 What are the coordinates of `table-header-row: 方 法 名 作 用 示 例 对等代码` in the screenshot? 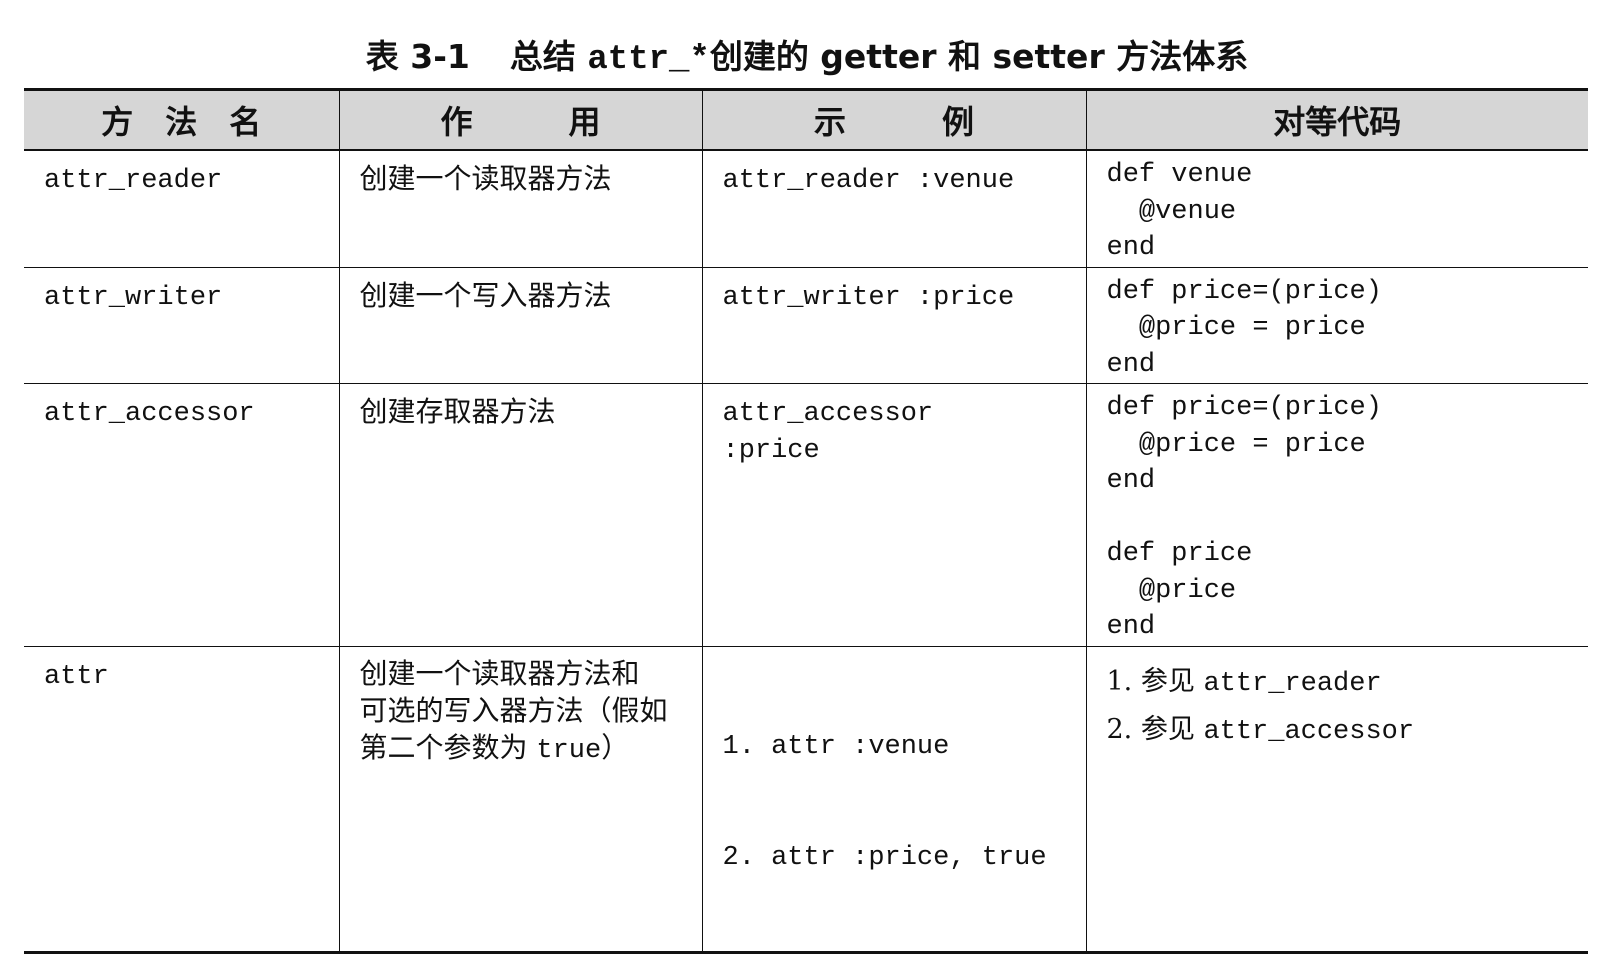 It's located at (806, 119).